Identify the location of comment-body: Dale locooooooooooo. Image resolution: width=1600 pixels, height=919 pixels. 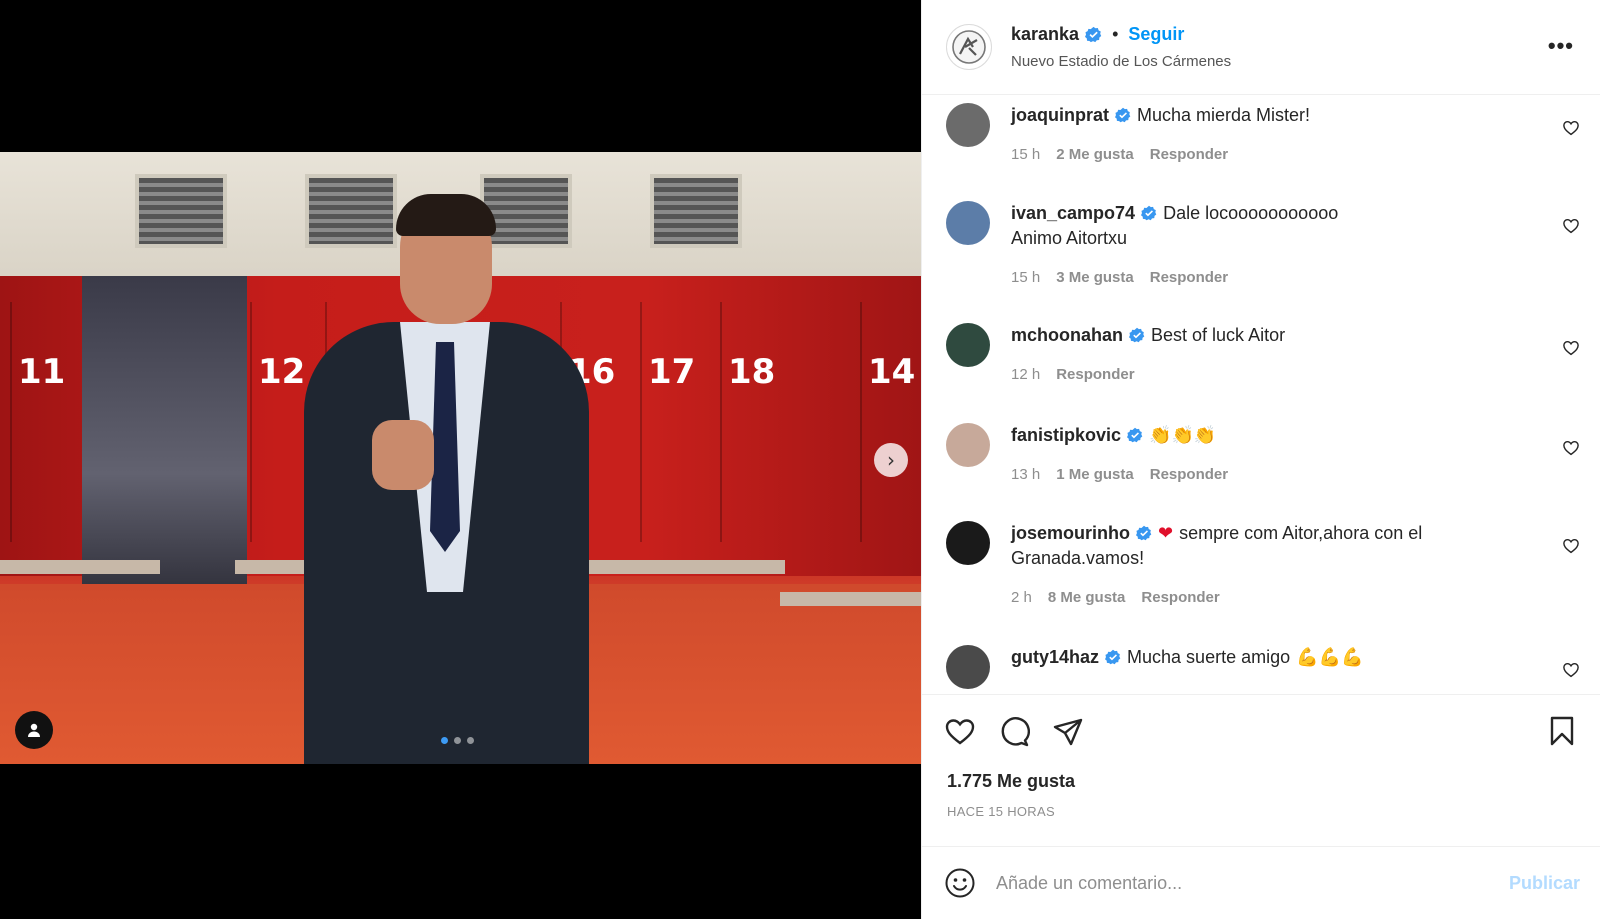
(1251, 213).